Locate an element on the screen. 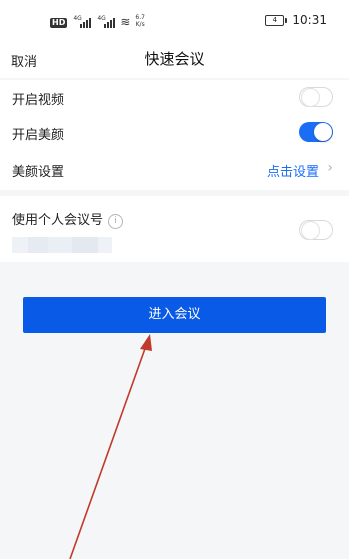 The height and width of the screenshot is (559, 349). personal-id-toggle is located at coordinates (316, 230).